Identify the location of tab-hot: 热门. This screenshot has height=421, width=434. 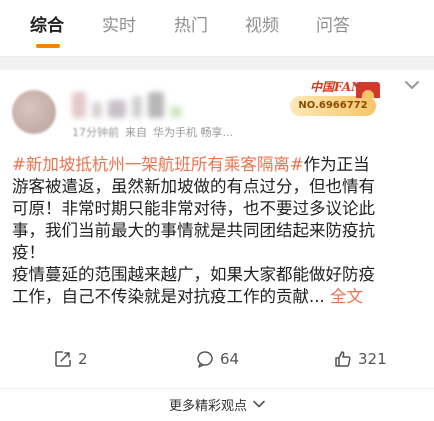
(191, 26).